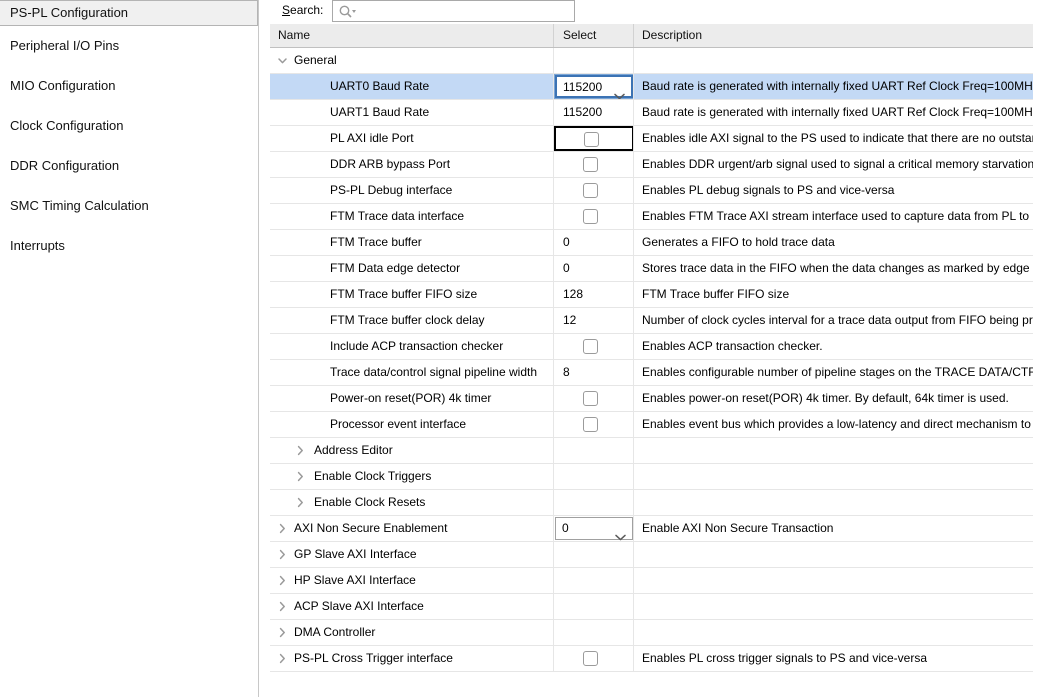 This screenshot has height=697, width=1047. I want to click on table-row: HP Slave AXI Interface, so click(651, 581).